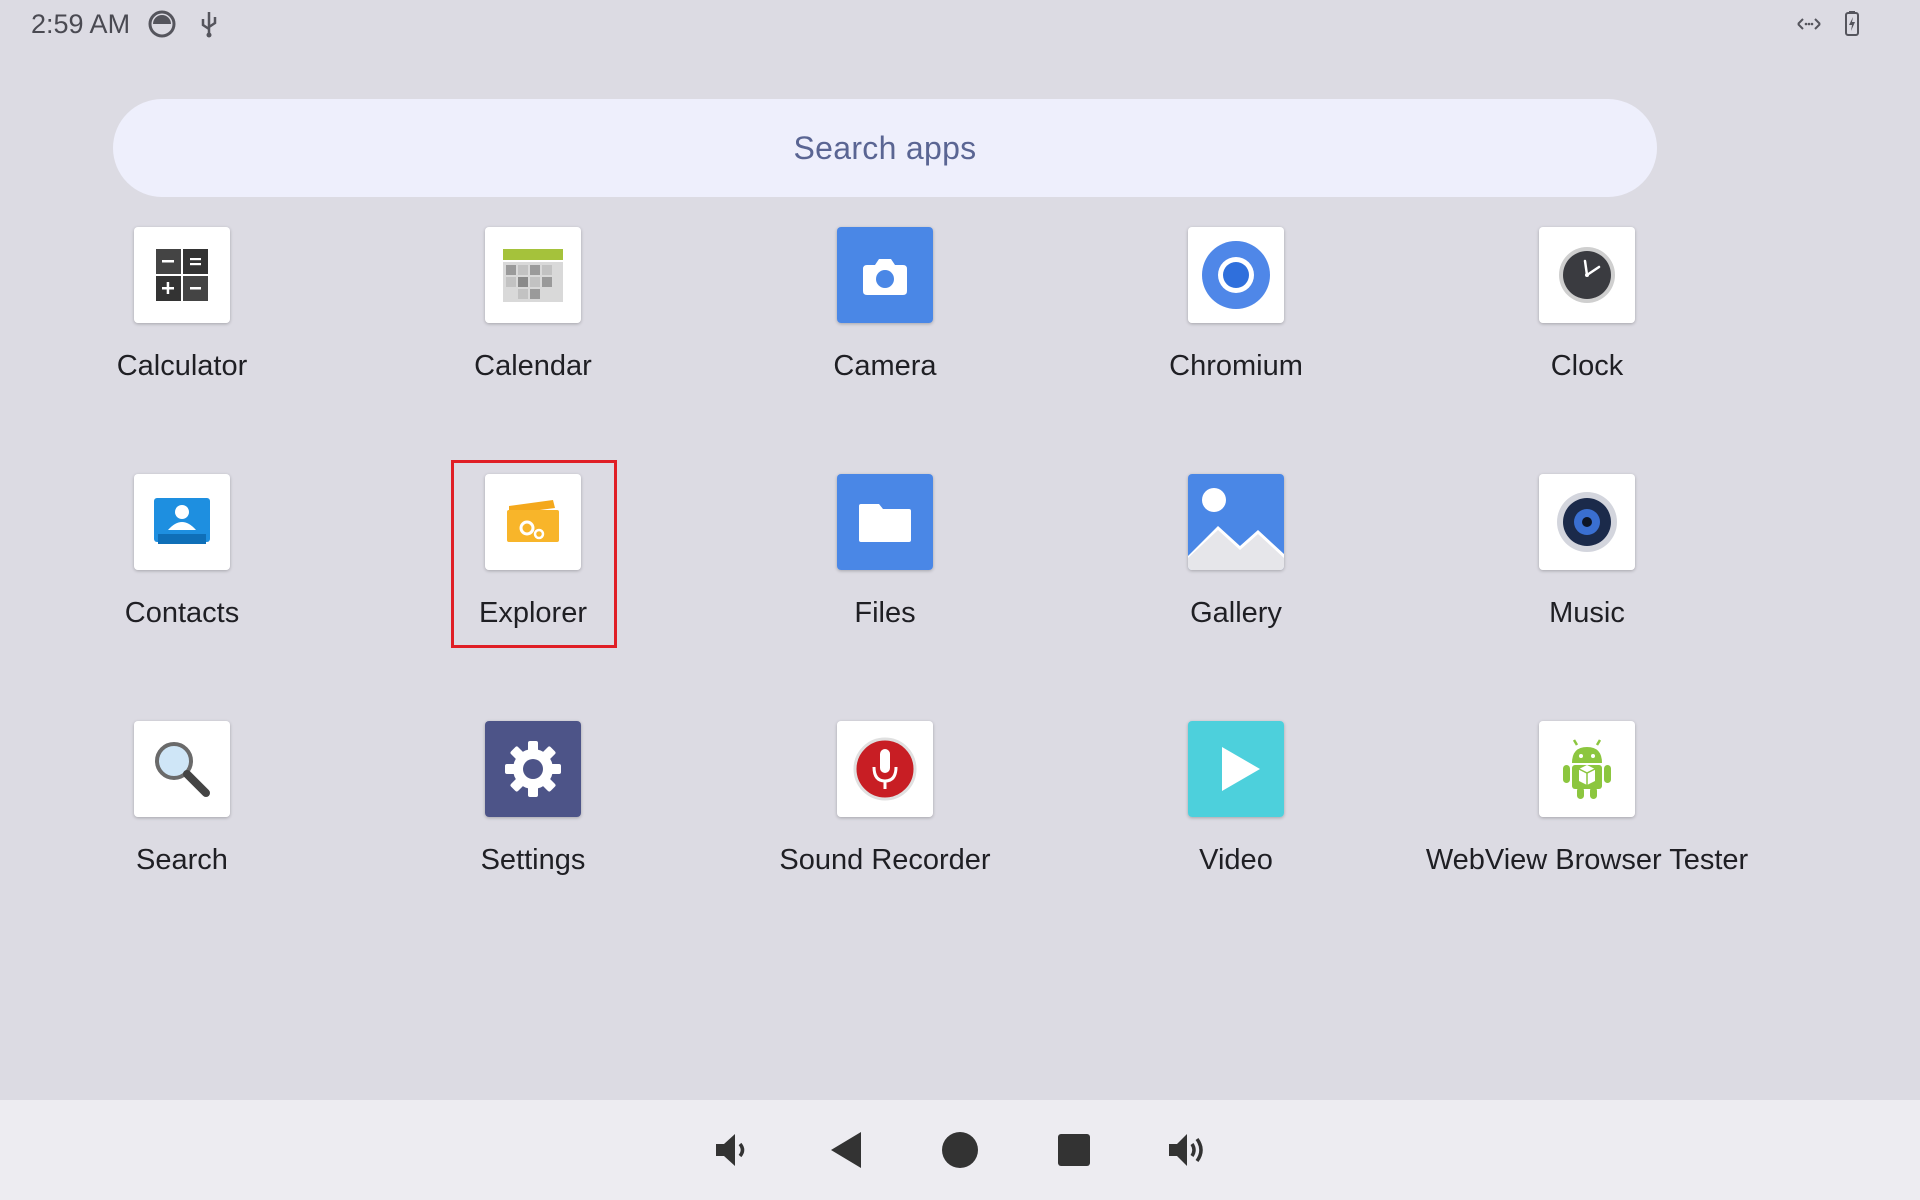 This screenshot has width=1920, height=1200. What do you see at coordinates (182, 826) in the screenshot?
I see `app-search: Search` at bounding box center [182, 826].